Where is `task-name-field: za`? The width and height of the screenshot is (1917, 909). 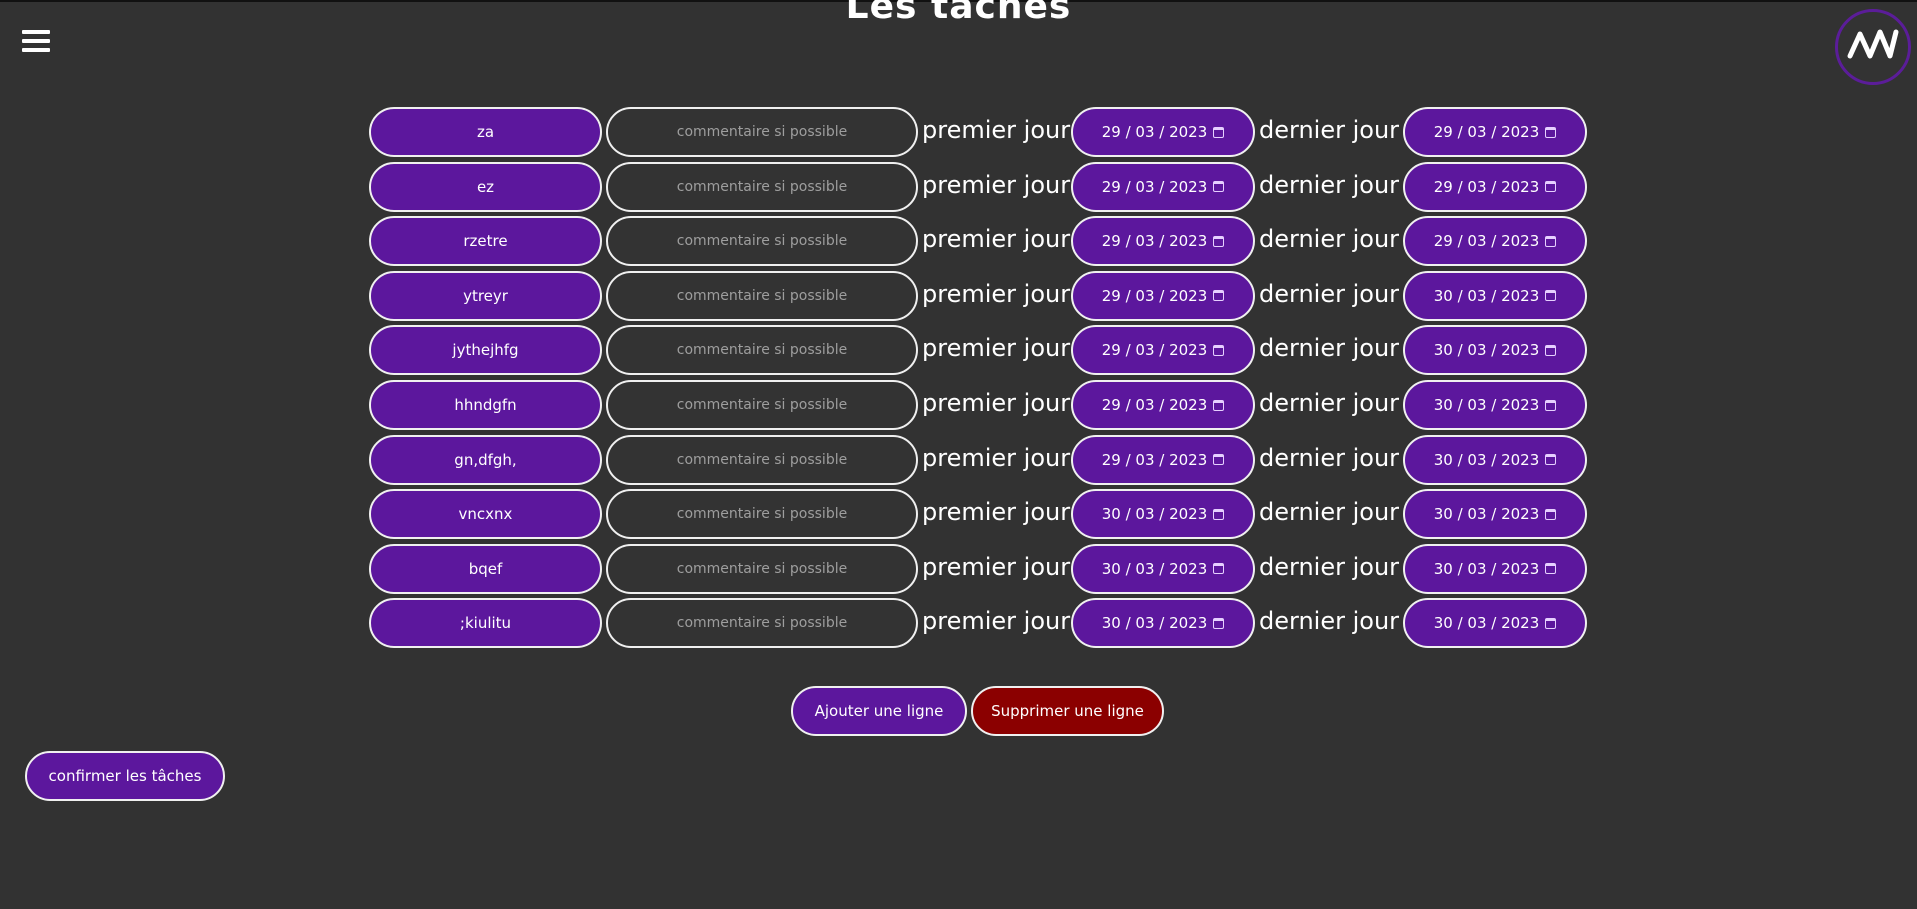 task-name-field: za is located at coordinates (485, 132).